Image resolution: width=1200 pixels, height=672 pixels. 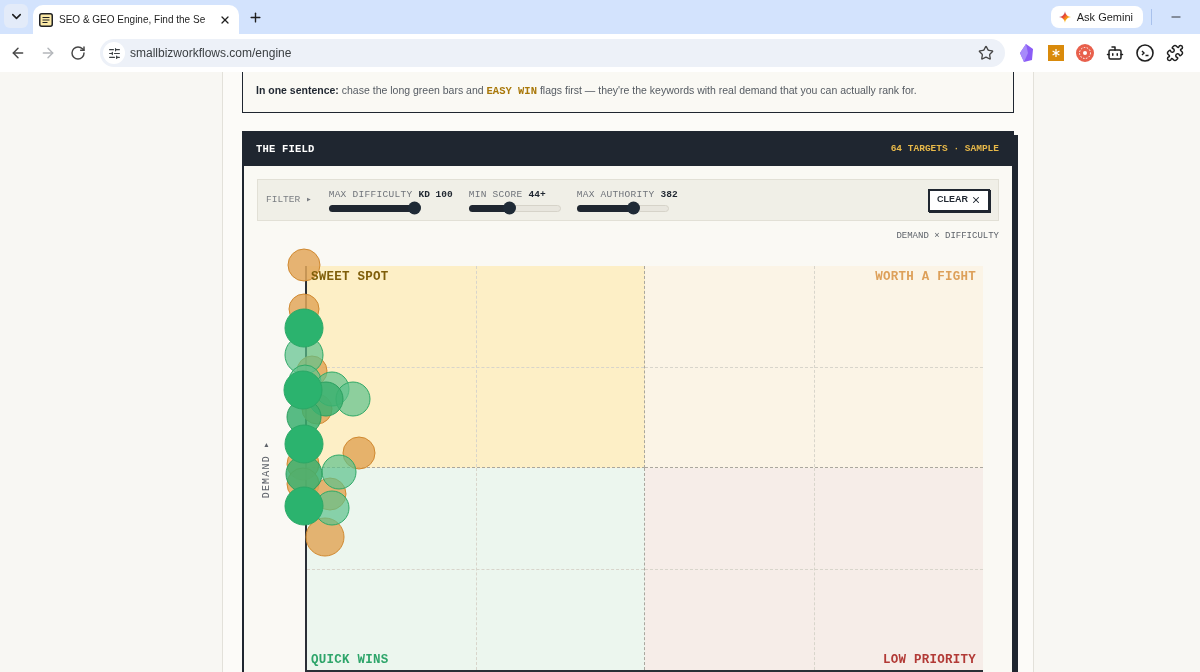 I want to click on url-text: smallbizworkflows.com/engine, so click(x=211, y=53).